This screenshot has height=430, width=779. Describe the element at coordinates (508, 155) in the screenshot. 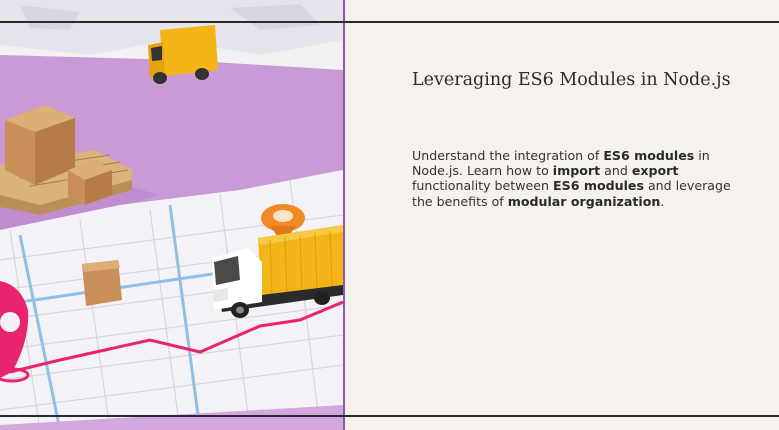

I see `body-text: Understand the integration of` at that location.